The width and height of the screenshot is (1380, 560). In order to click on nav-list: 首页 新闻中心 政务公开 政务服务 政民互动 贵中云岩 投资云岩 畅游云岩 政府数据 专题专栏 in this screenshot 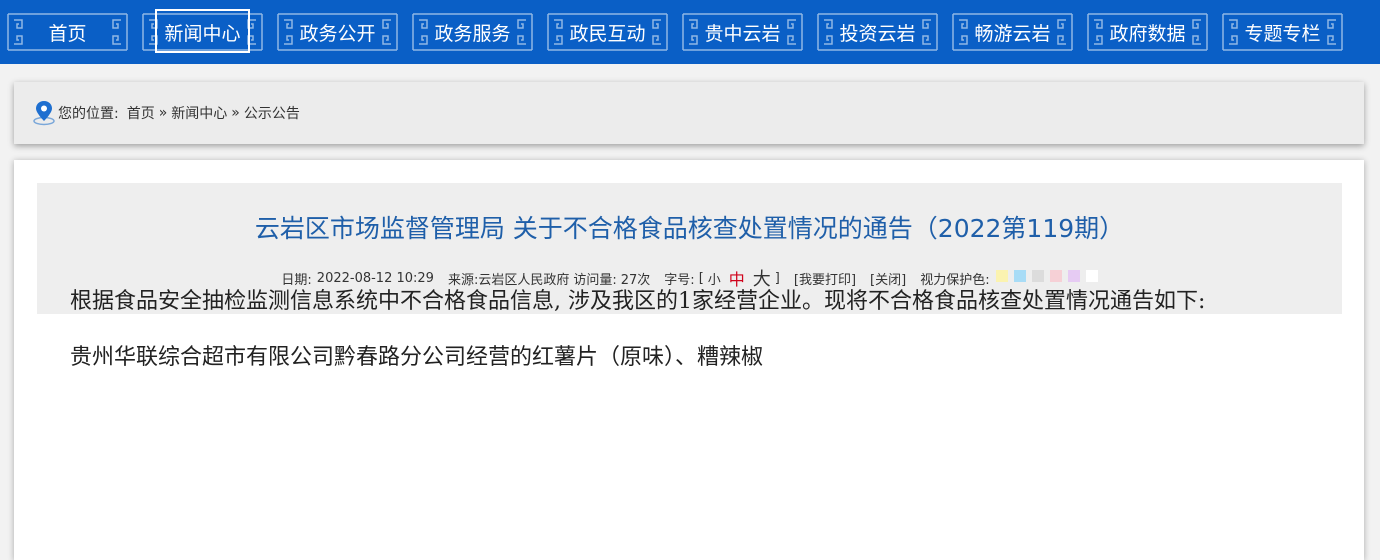, I will do `click(690, 32)`.